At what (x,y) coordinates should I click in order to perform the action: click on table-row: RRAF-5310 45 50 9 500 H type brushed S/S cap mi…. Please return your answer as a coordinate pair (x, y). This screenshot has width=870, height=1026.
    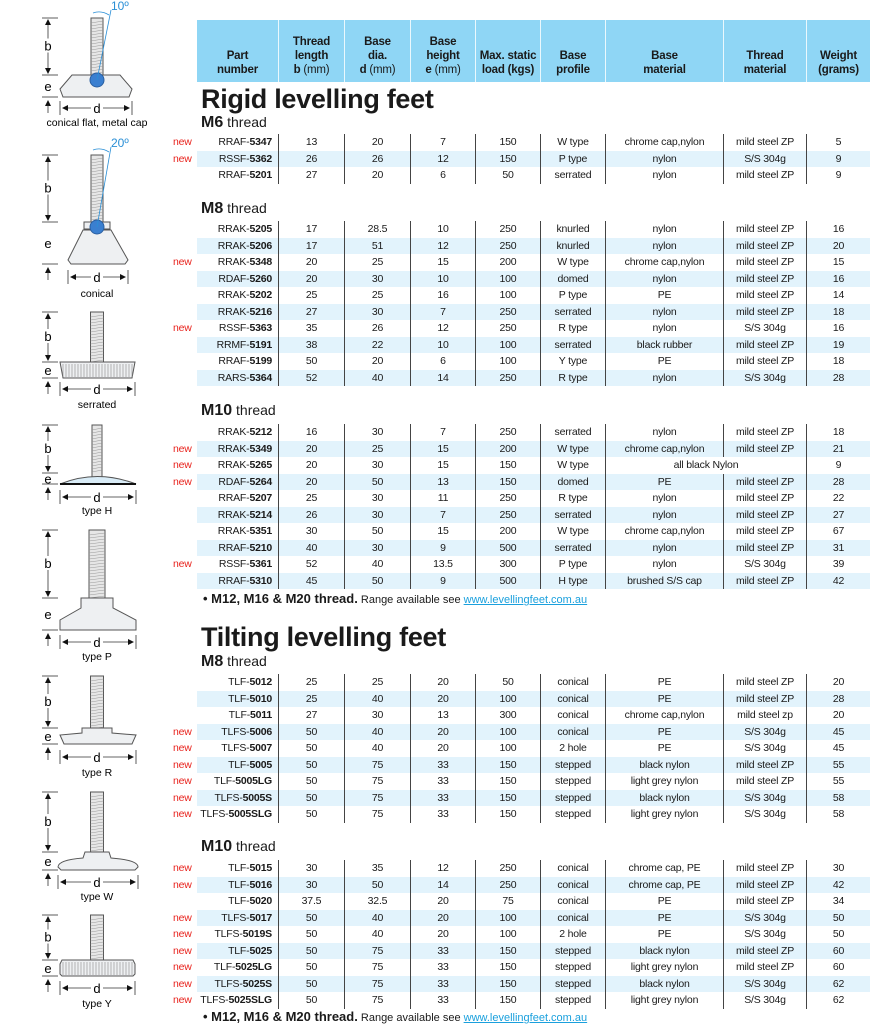
    Looking at the image, I should click on (521, 580).